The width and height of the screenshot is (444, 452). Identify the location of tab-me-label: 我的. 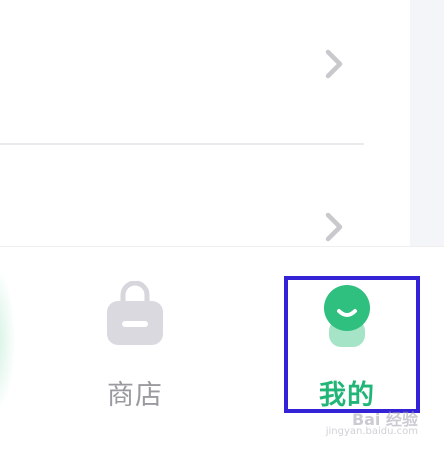
(347, 395).